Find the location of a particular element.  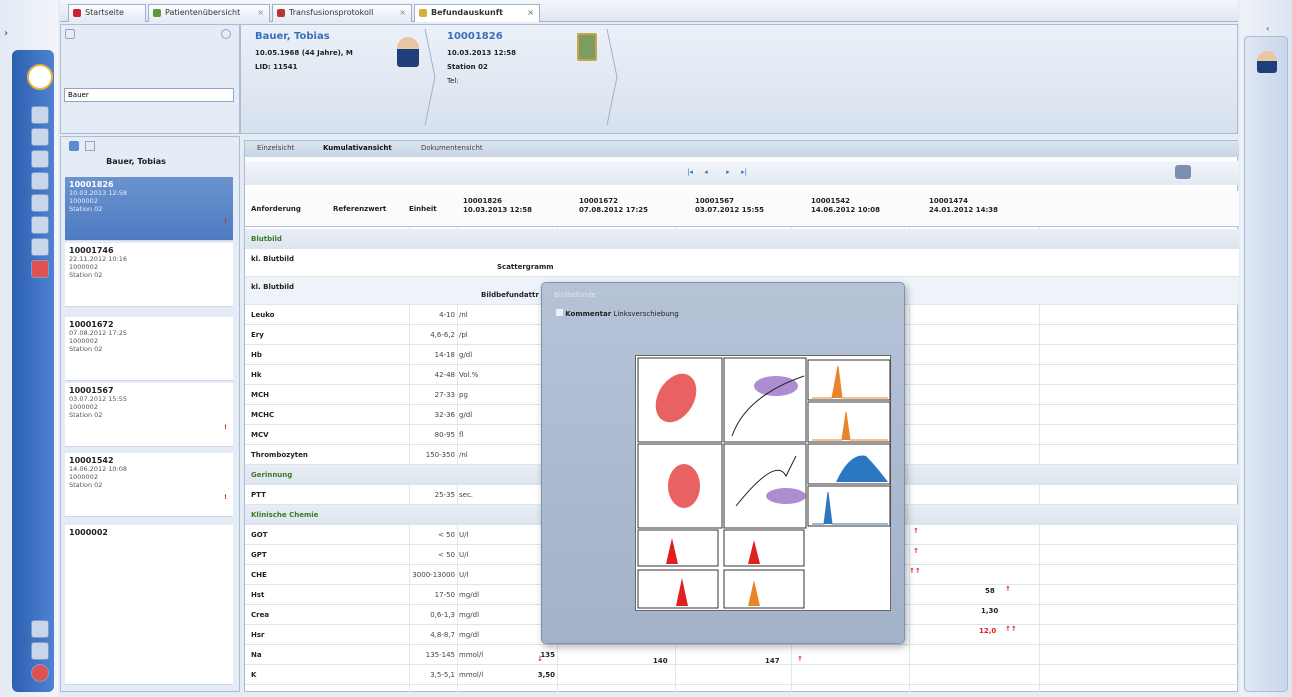

pager: |◂ ◂ ▸ ▸| is located at coordinates (742, 173).